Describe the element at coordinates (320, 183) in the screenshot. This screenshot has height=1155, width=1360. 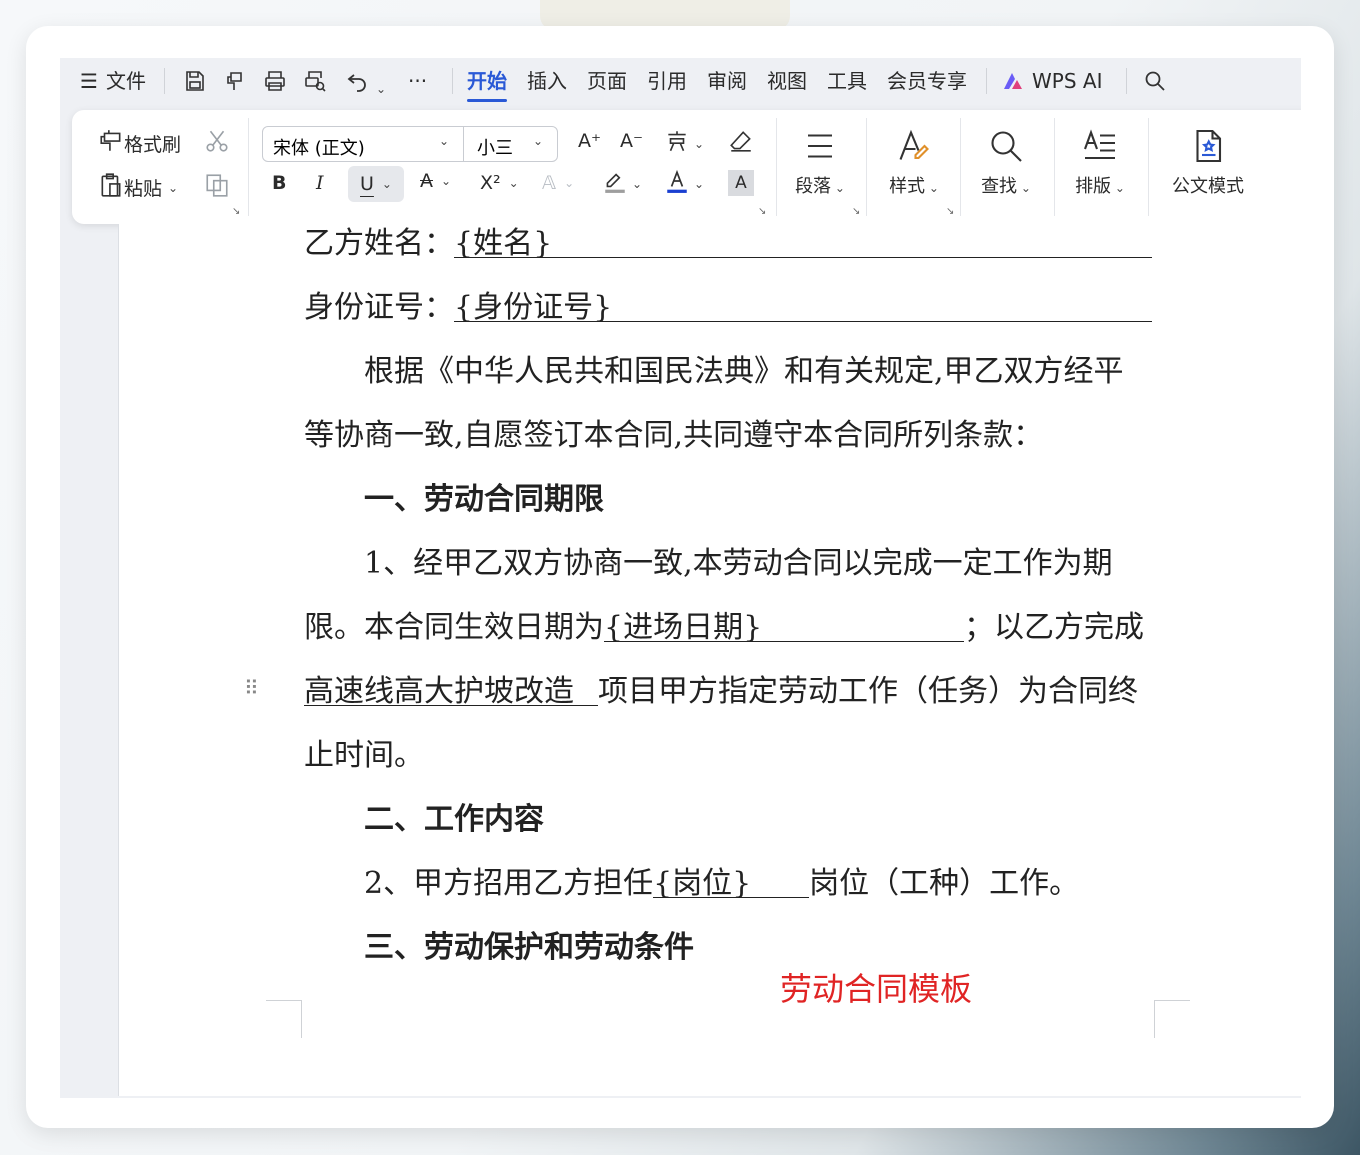
I see `italic-button: I` at that location.